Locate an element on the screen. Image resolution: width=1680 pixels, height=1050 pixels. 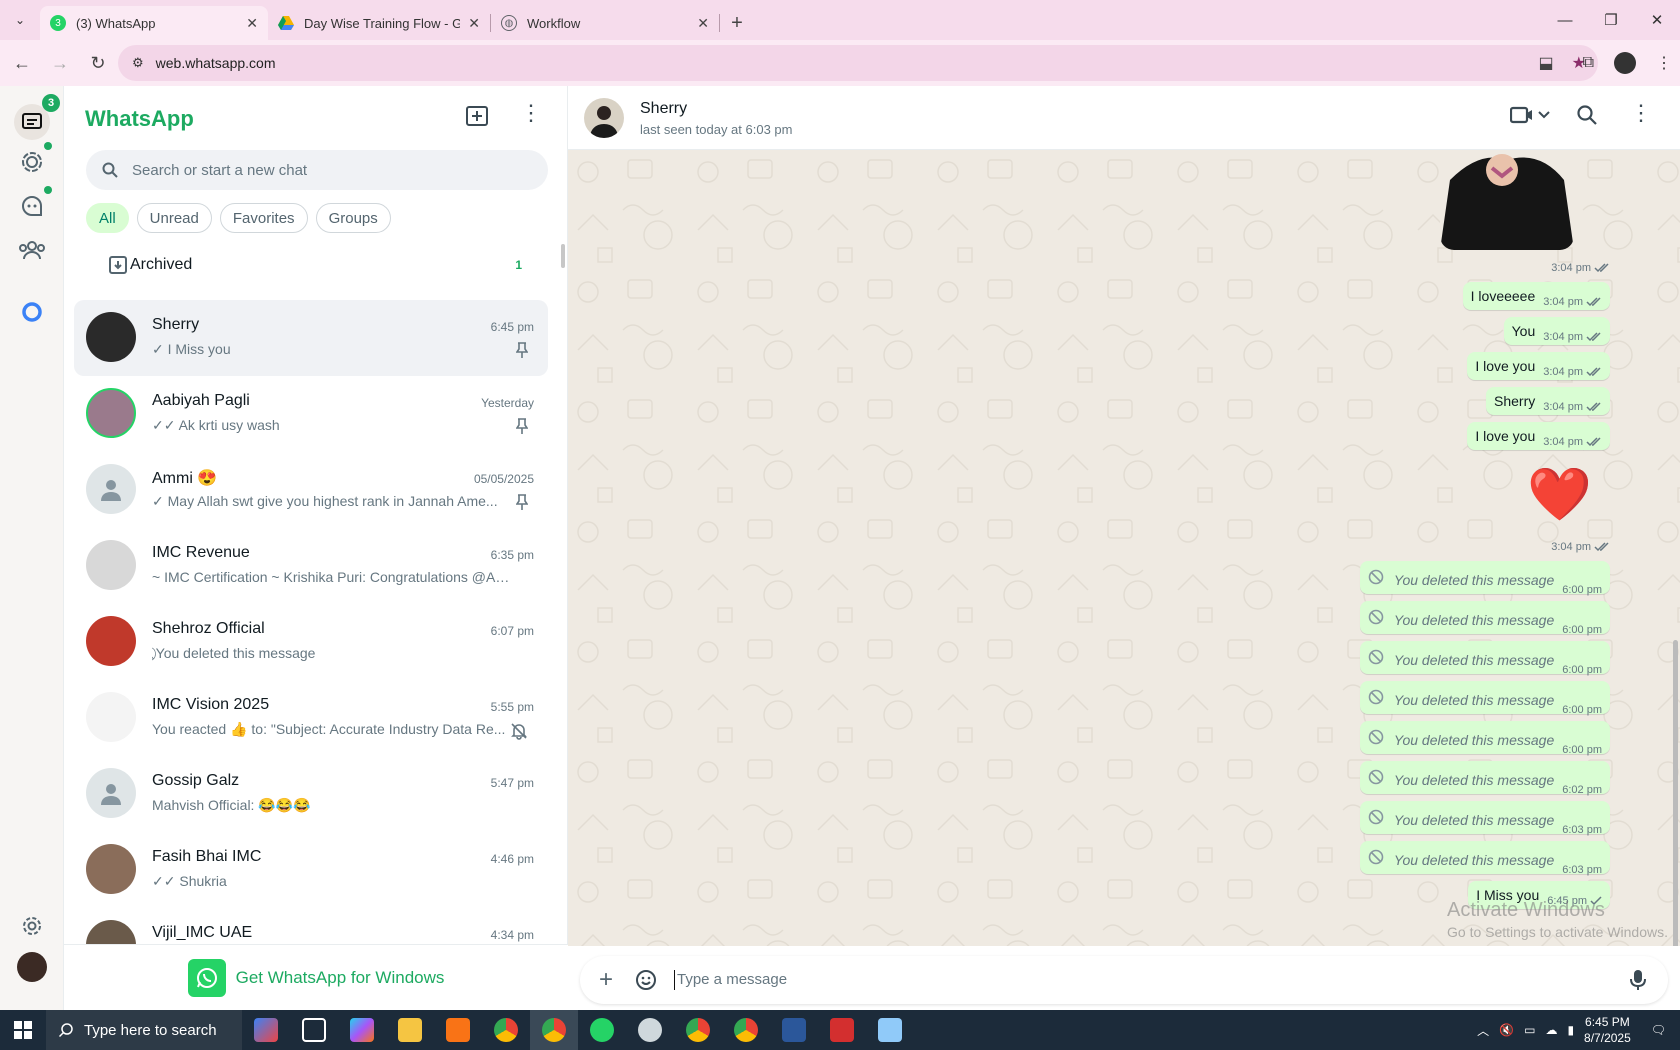
chrome-active-icon is located at coordinates (554, 1030).